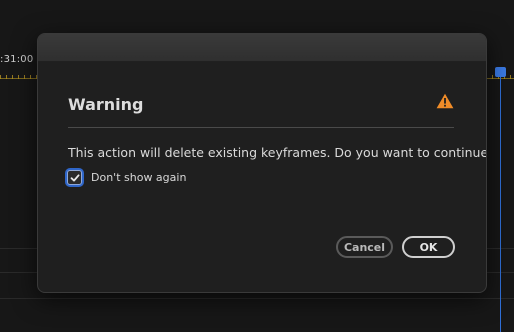  I want to click on warning-triangle-icon, so click(445, 101).